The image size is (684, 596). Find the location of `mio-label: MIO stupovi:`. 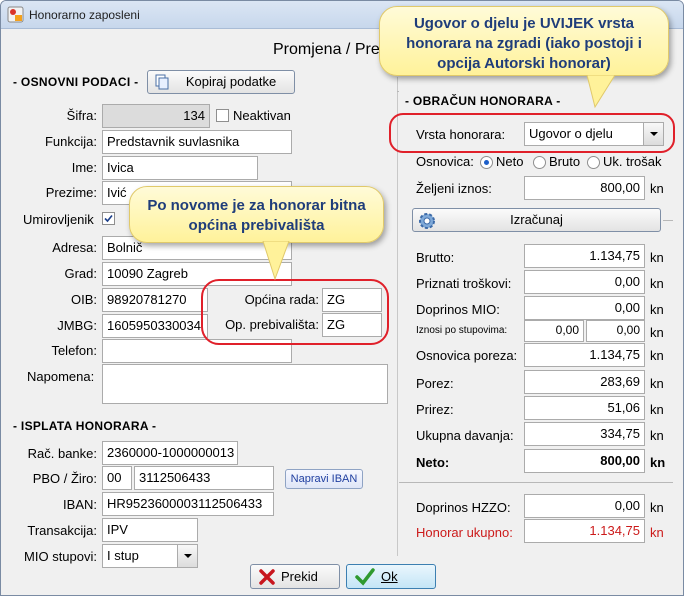

mio-label: MIO stupovi: is located at coordinates (60, 556).